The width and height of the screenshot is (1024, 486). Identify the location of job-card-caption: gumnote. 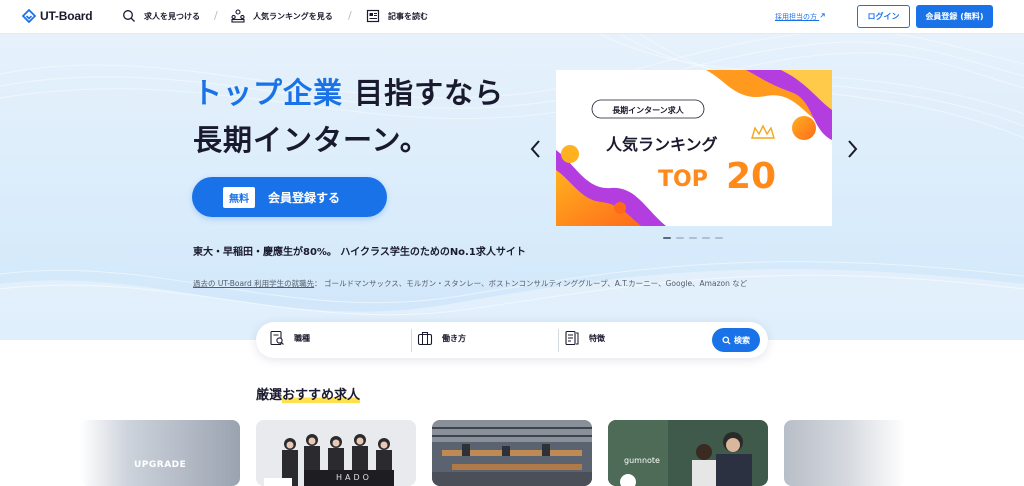
(642, 460).